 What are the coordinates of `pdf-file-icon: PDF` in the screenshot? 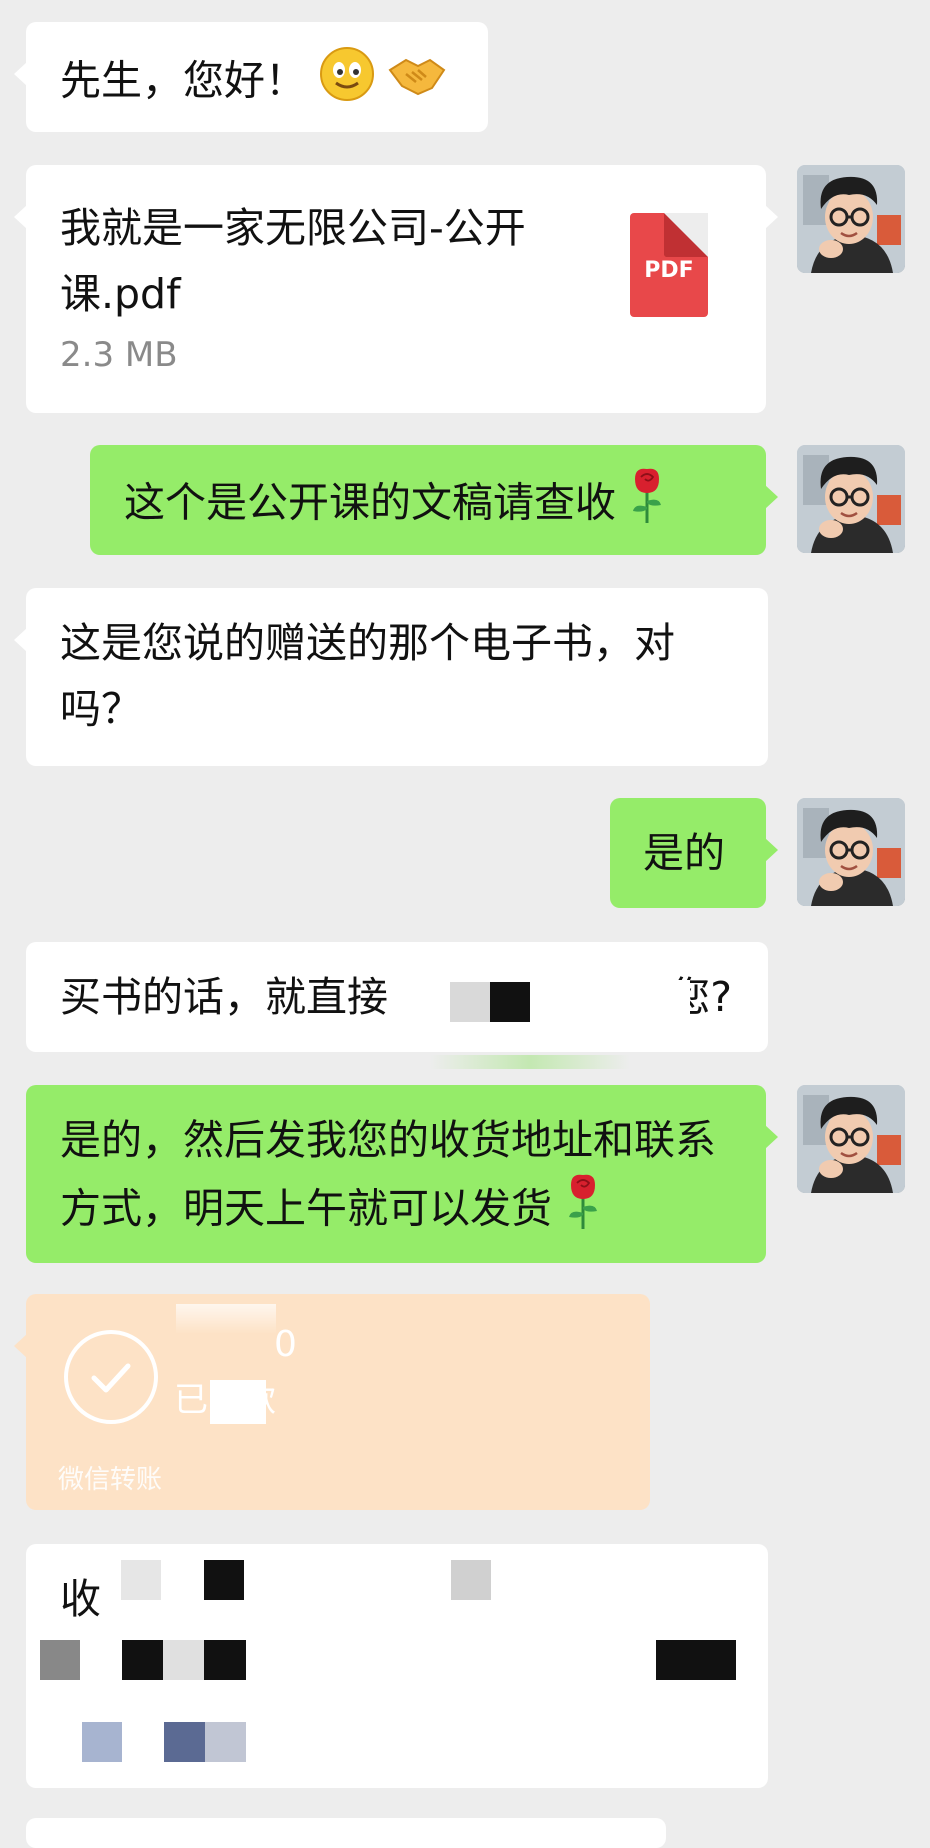 It's located at (669, 265).